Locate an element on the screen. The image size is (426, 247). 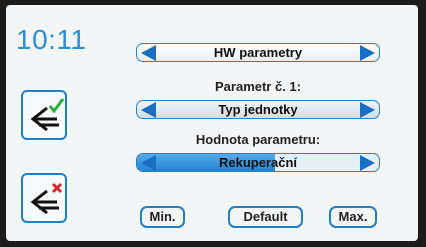
parameter-value: Typ jednotky is located at coordinates (258, 109).